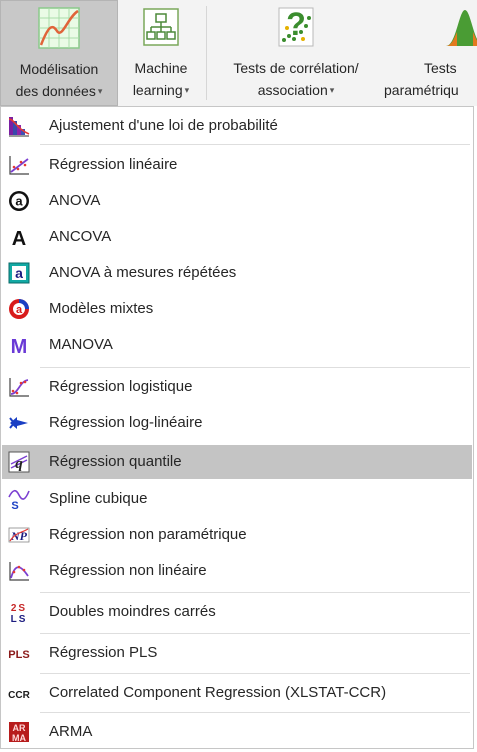 The width and height of the screenshot is (477, 752). What do you see at coordinates (237, 201) in the screenshot?
I see `menu-item-anova: a ANOVA` at bounding box center [237, 201].